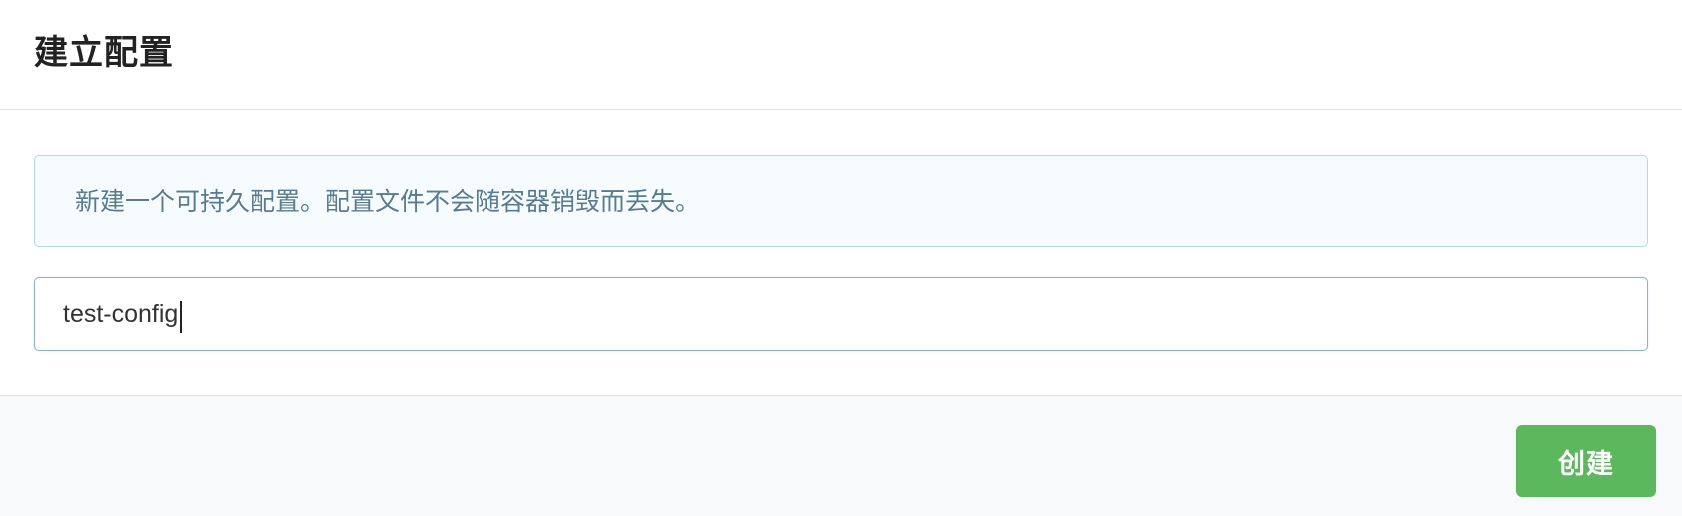 The width and height of the screenshot is (1682, 516). I want to click on create-button: 创建, so click(1586, 461).